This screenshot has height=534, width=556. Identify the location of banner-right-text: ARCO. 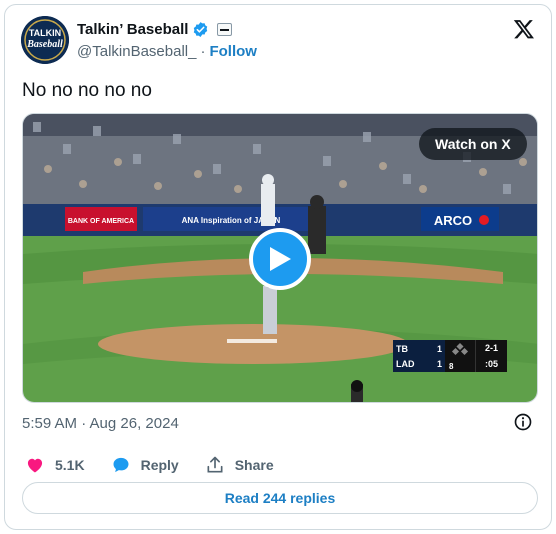
(453, 220).